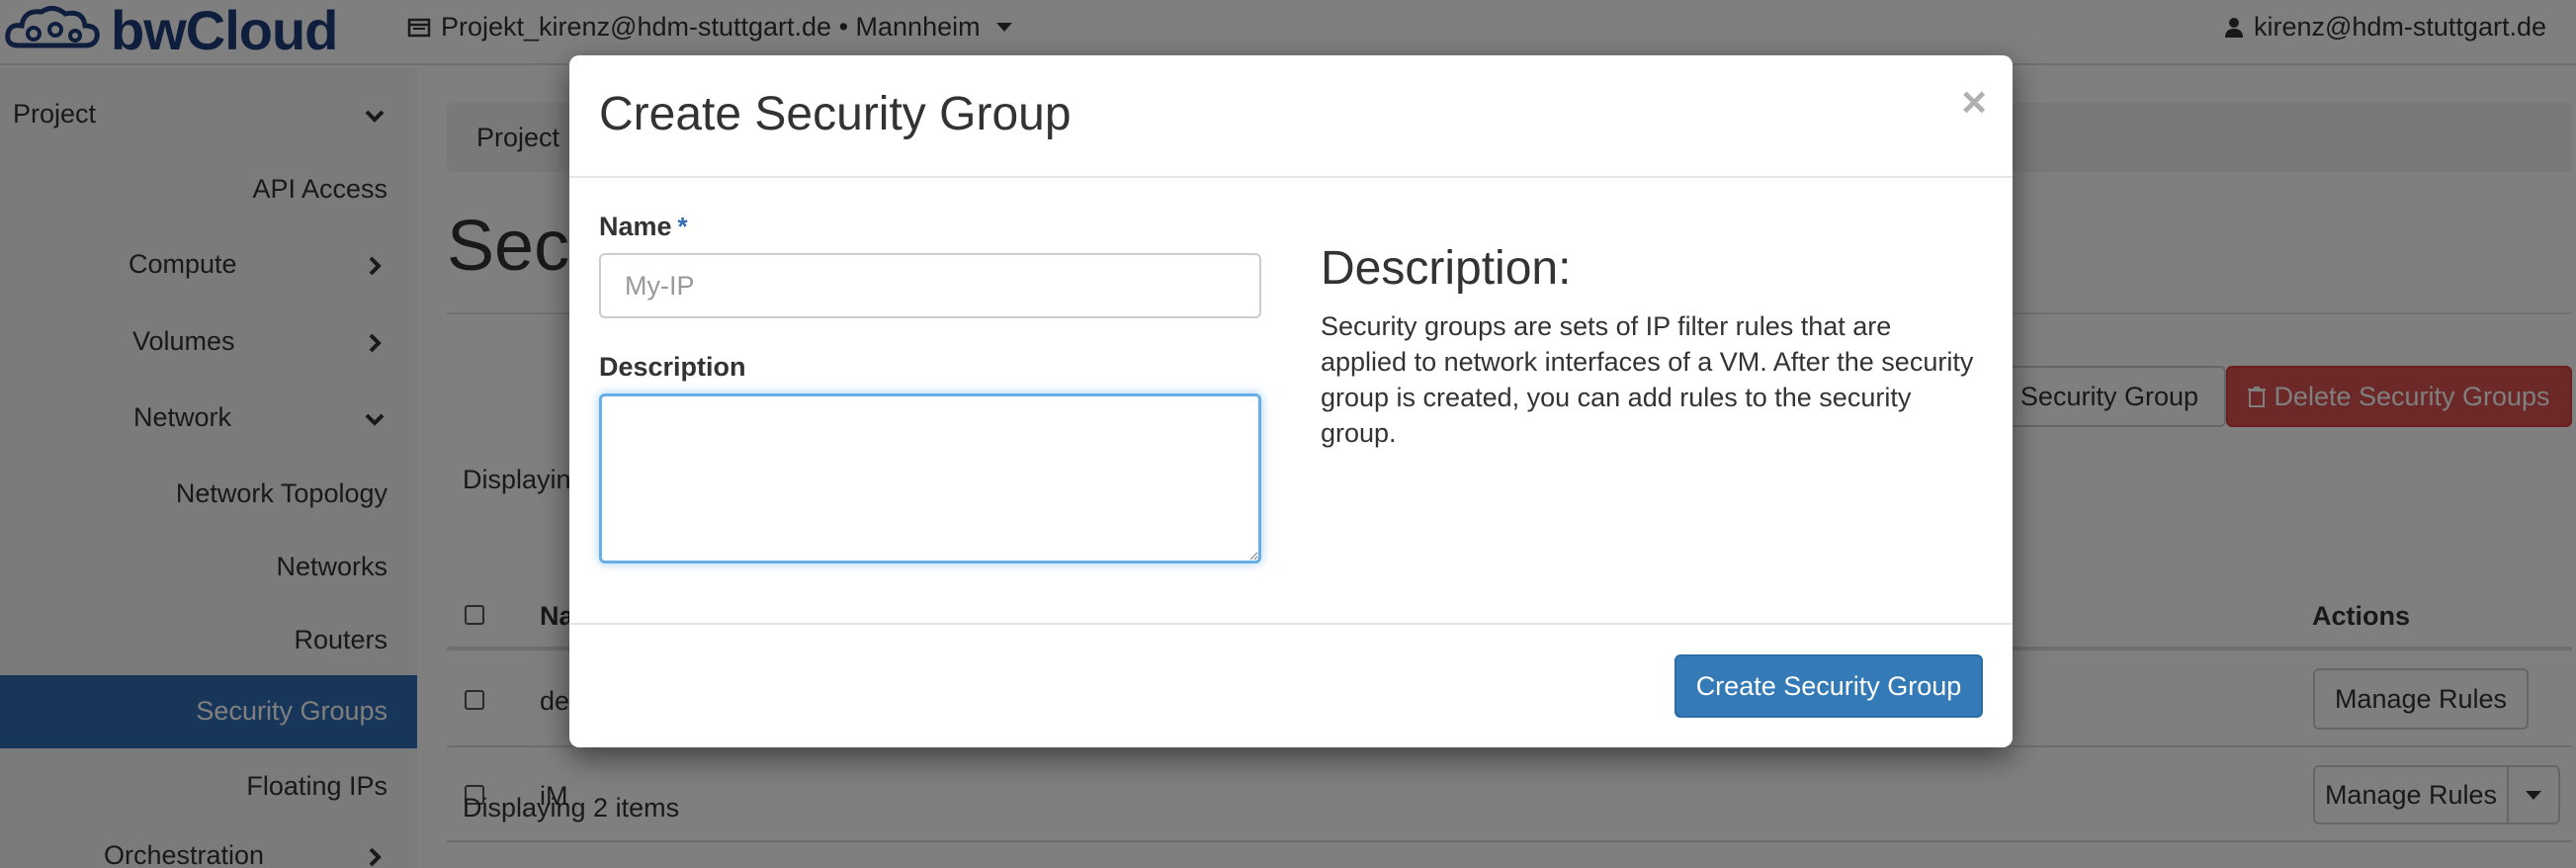  I want to click on help-heading: Description:, so click(1446, 268).